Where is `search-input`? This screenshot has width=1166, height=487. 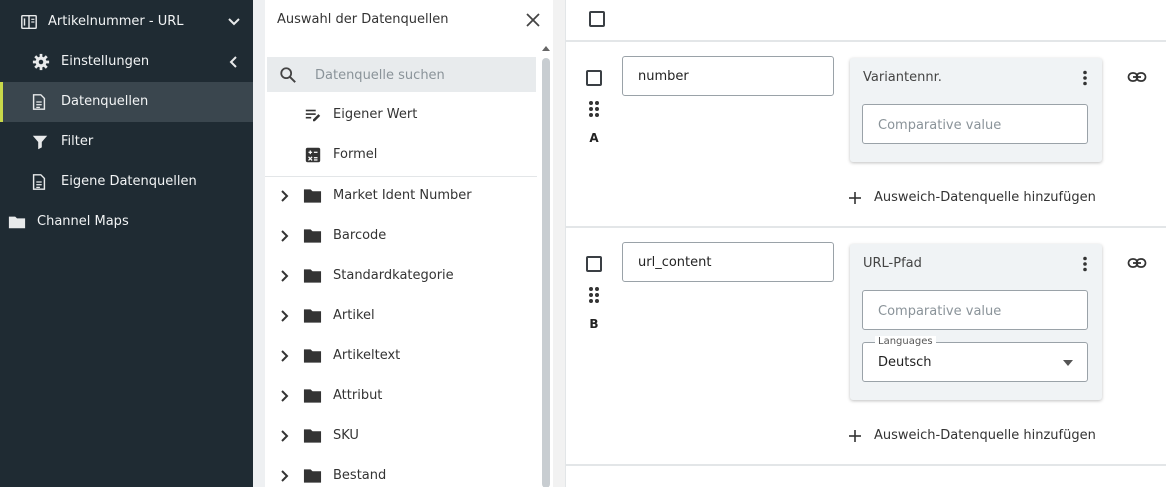
search-input is located at coordinates (420, 75).